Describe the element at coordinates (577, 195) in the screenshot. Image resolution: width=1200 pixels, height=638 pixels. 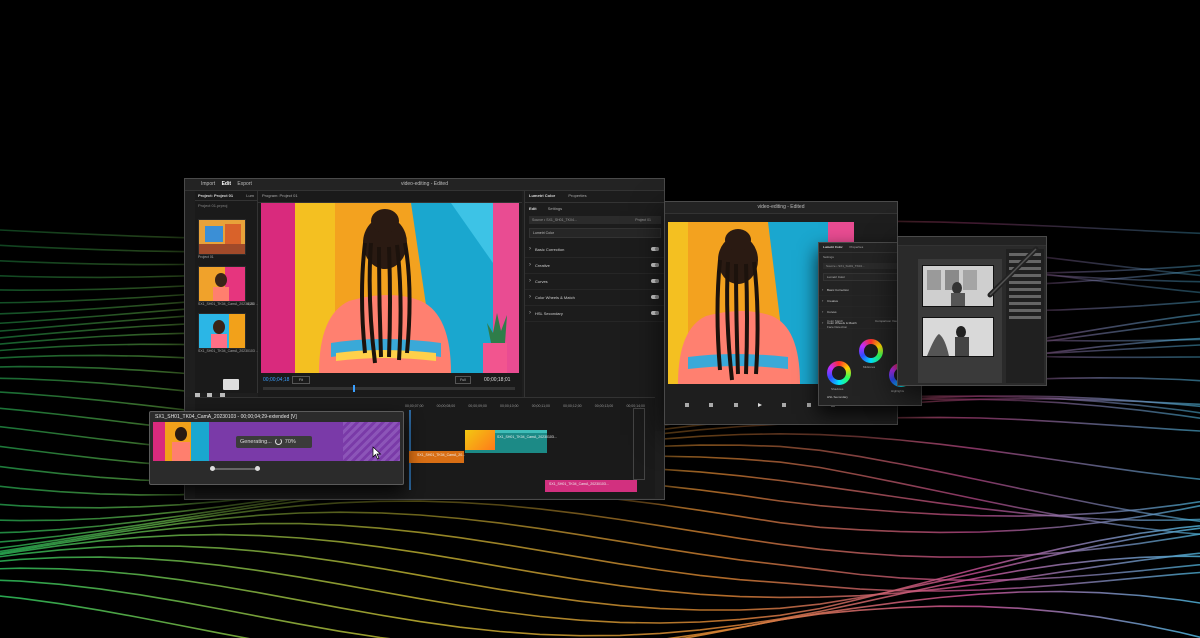
I see `properties-tab: Properties` at that location.